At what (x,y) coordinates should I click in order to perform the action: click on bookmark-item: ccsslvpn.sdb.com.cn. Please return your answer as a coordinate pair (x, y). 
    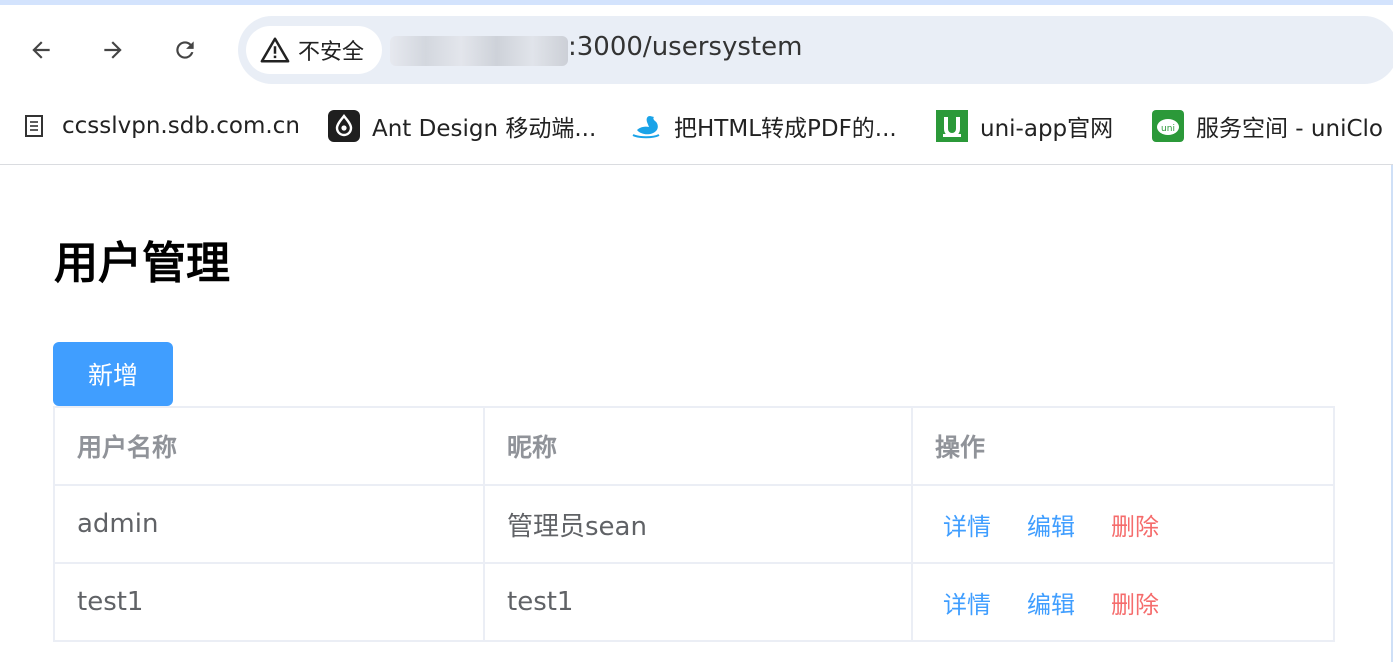
    Looking at the image, I should click on (159, 126).